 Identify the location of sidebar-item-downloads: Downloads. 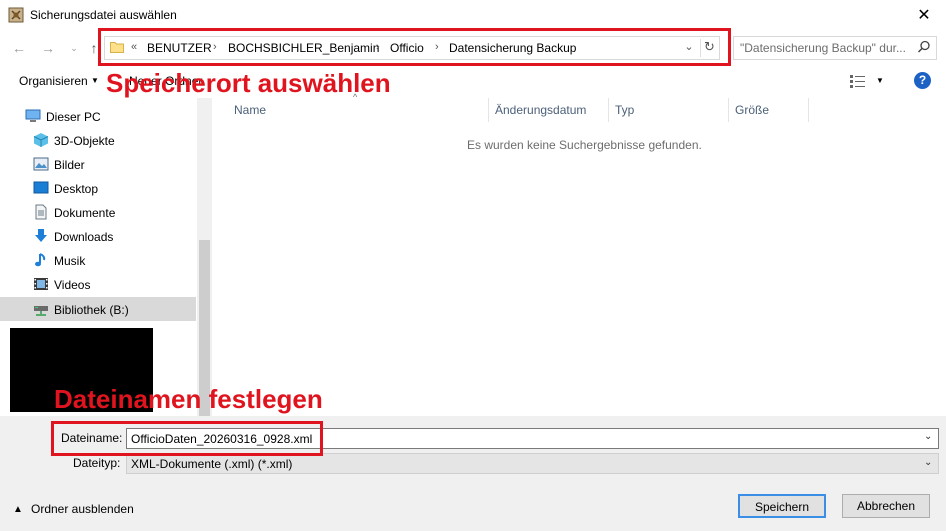
(98, 236).